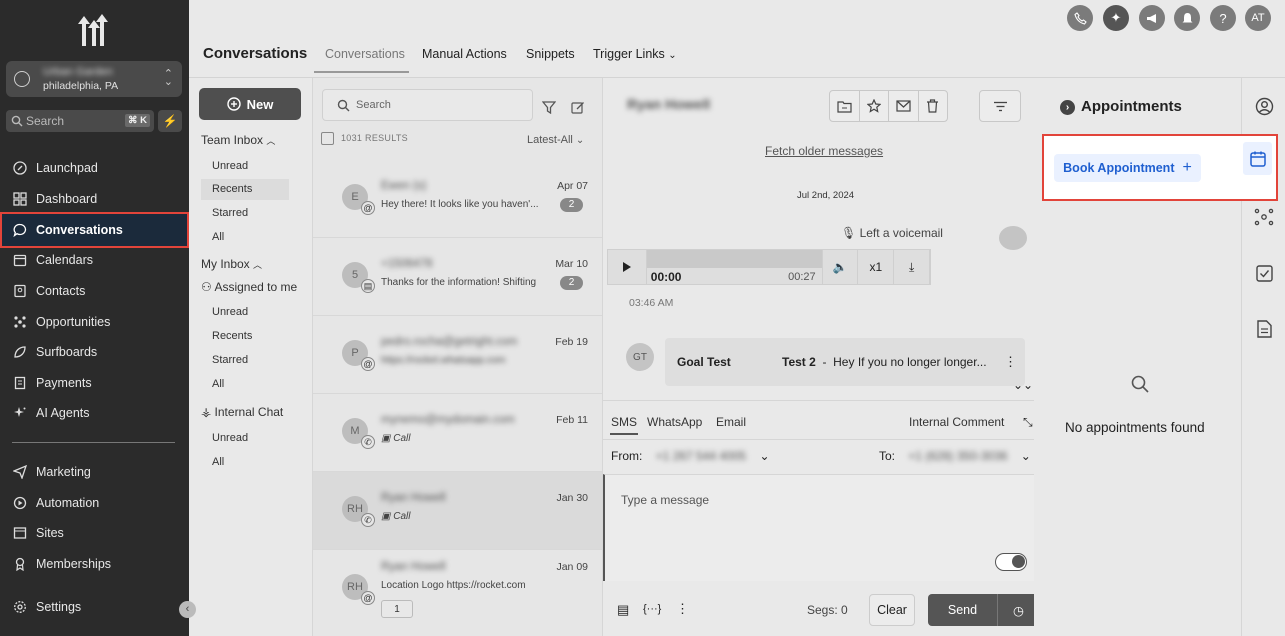  What do you see at coordinates (956, 422) in the screenshot?
I see `tab-internal-comment: Internal Comment` at bounding box center [956, 422].